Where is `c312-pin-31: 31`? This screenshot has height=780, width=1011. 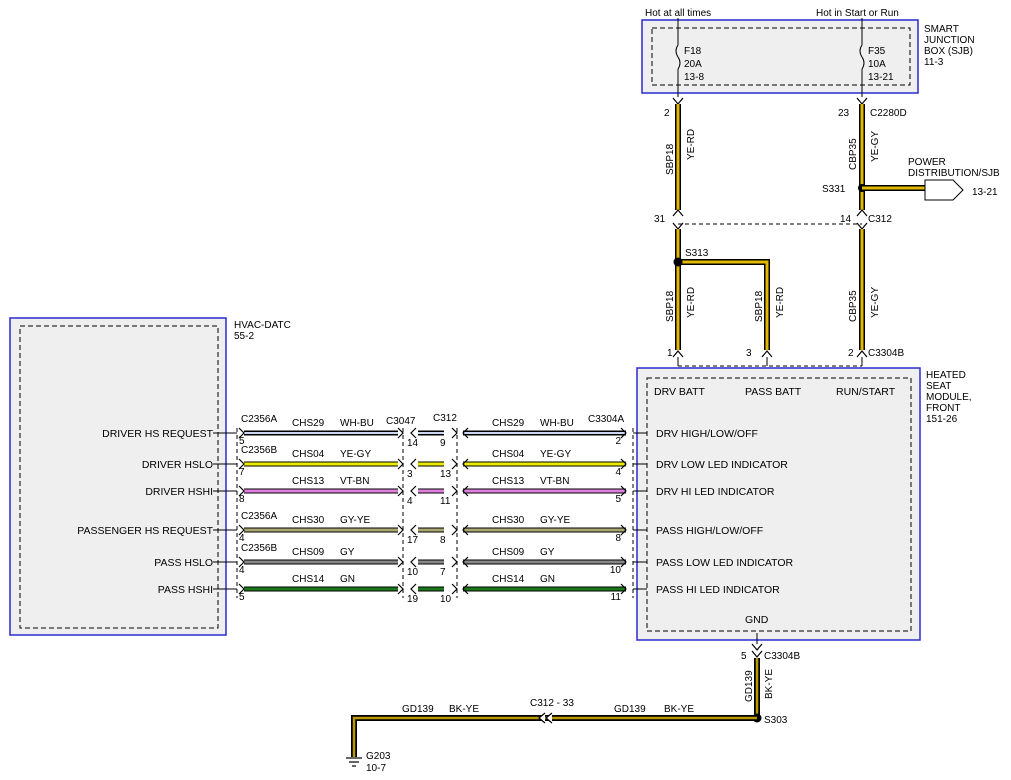 c312-pin-31: 31 is located at coordinates (660, 219).